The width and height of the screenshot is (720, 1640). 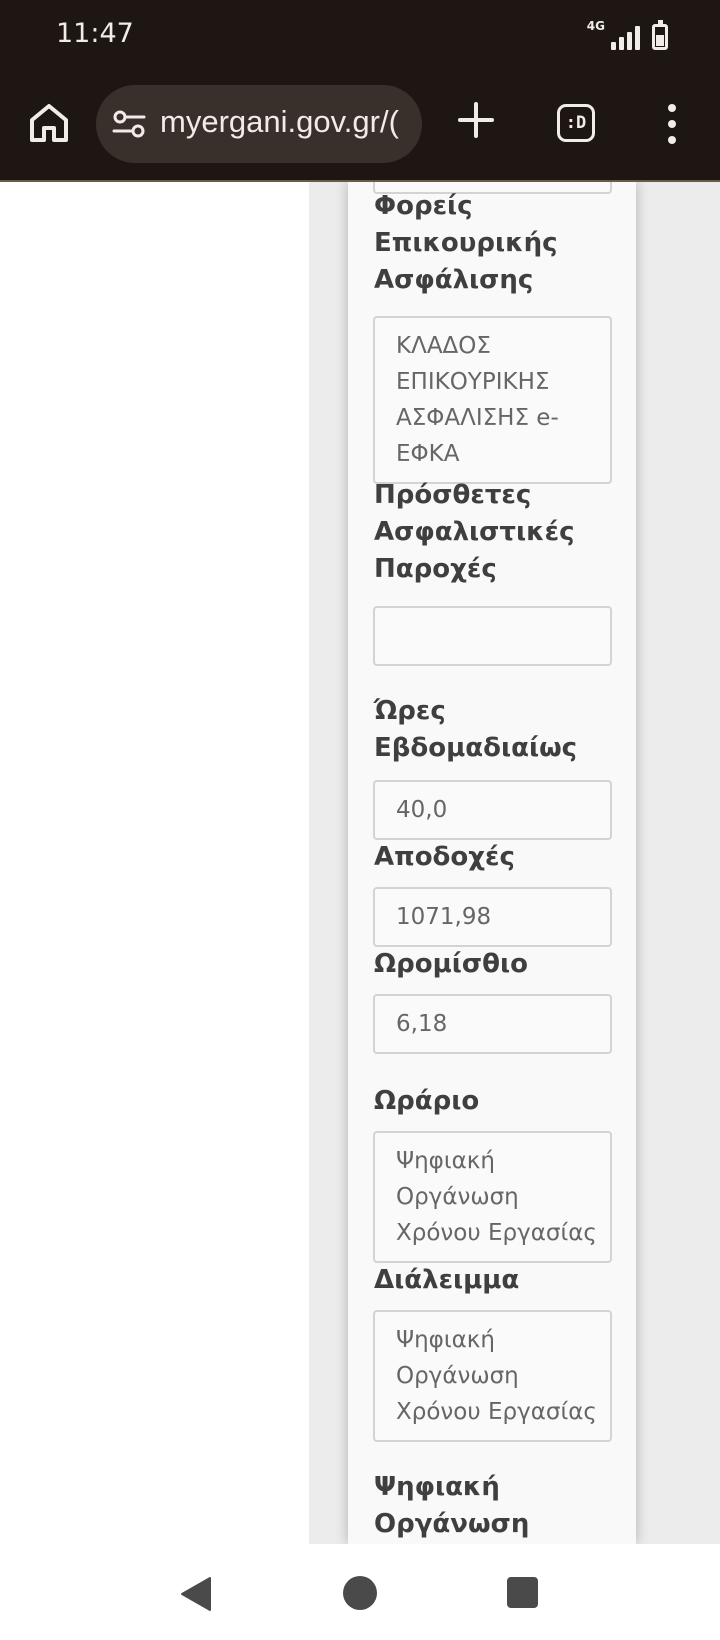 I want to click on home-button, so click(x=49, y=123).